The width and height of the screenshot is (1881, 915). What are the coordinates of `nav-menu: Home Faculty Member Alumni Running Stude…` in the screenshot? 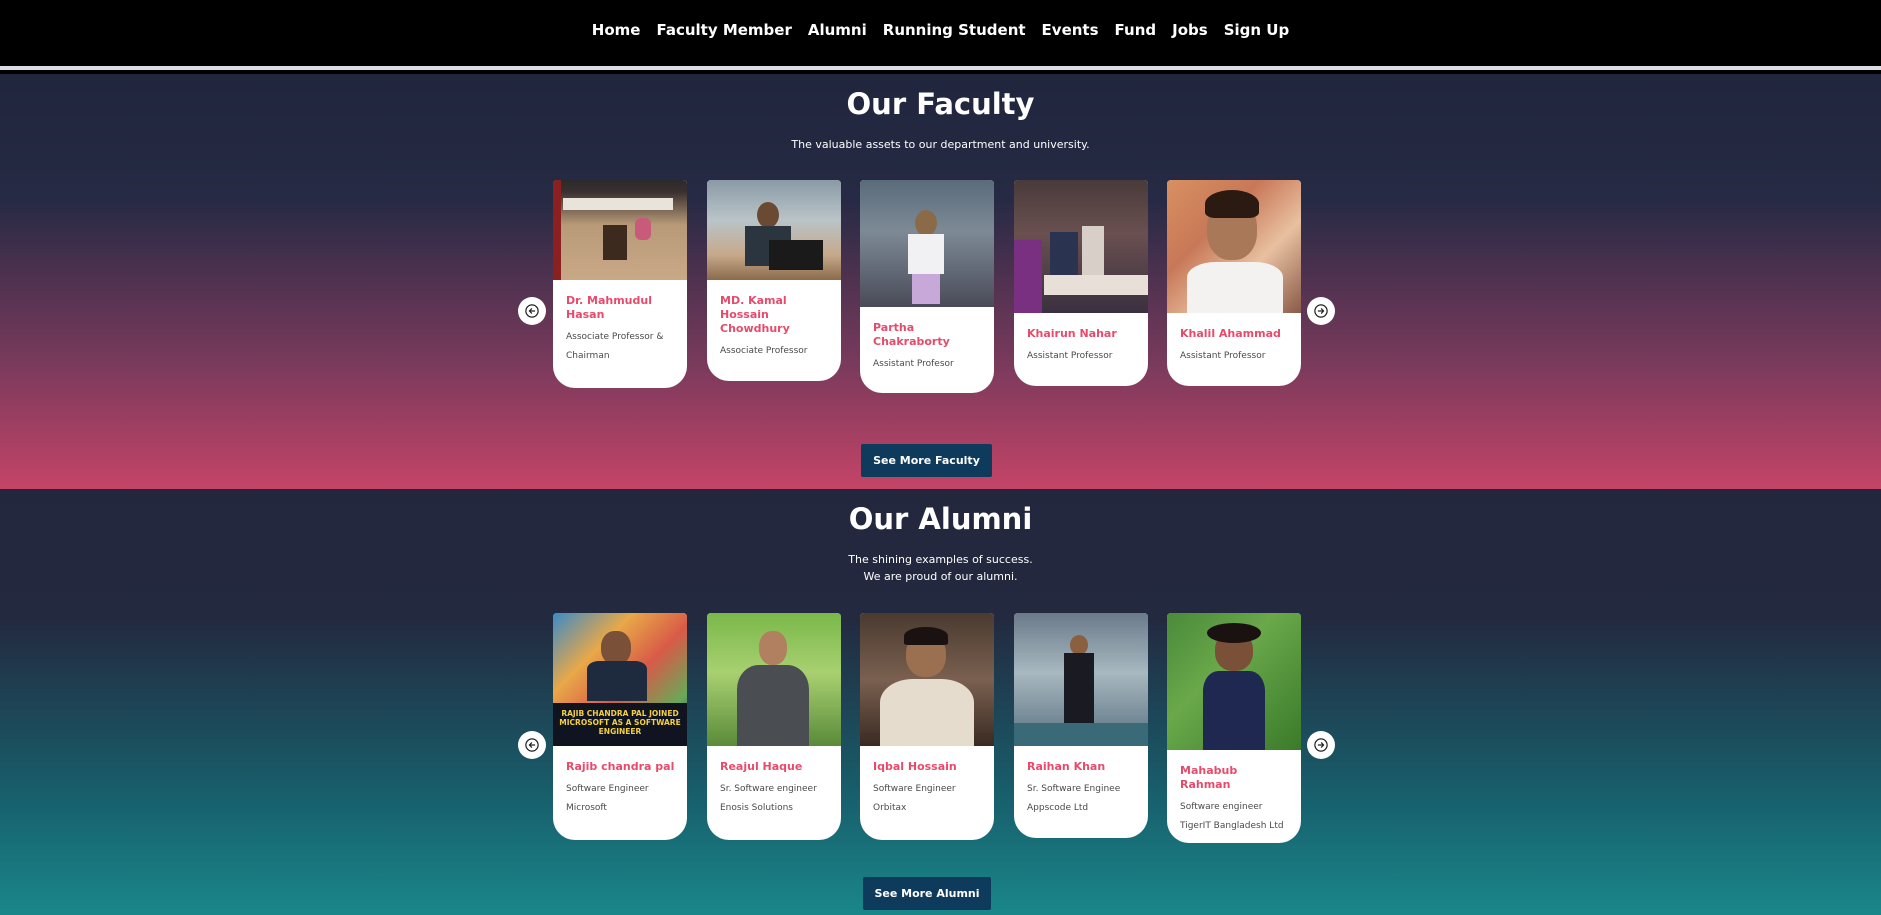 It's located at (940, 30).